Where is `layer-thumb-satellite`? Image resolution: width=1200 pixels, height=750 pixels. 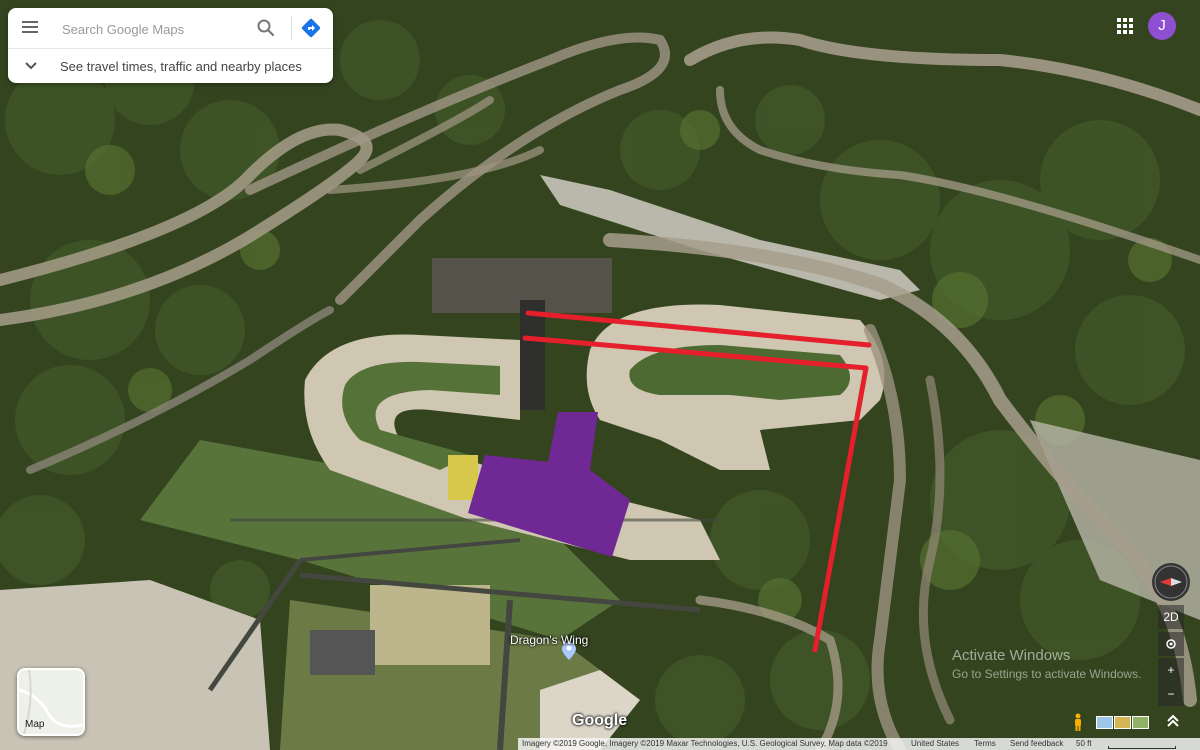
layer-thumb-satellite is located at coordinates (1140, 722).